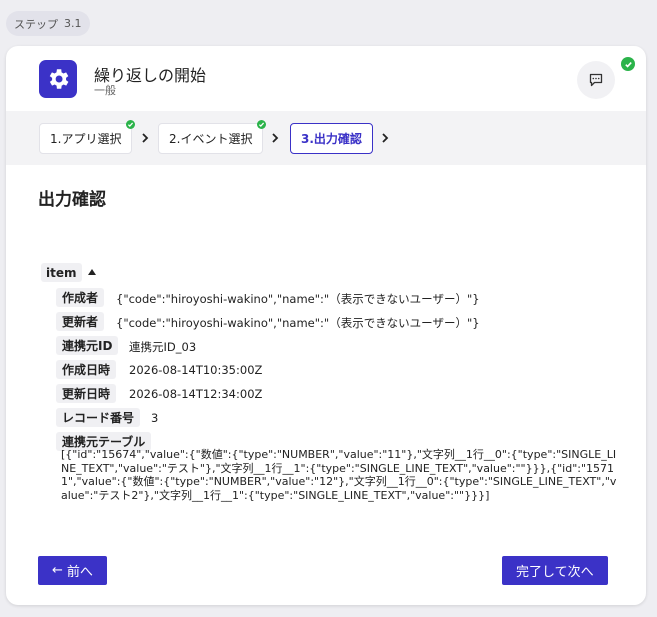  I want to click on field-key: 作成者, so click(80, 297).